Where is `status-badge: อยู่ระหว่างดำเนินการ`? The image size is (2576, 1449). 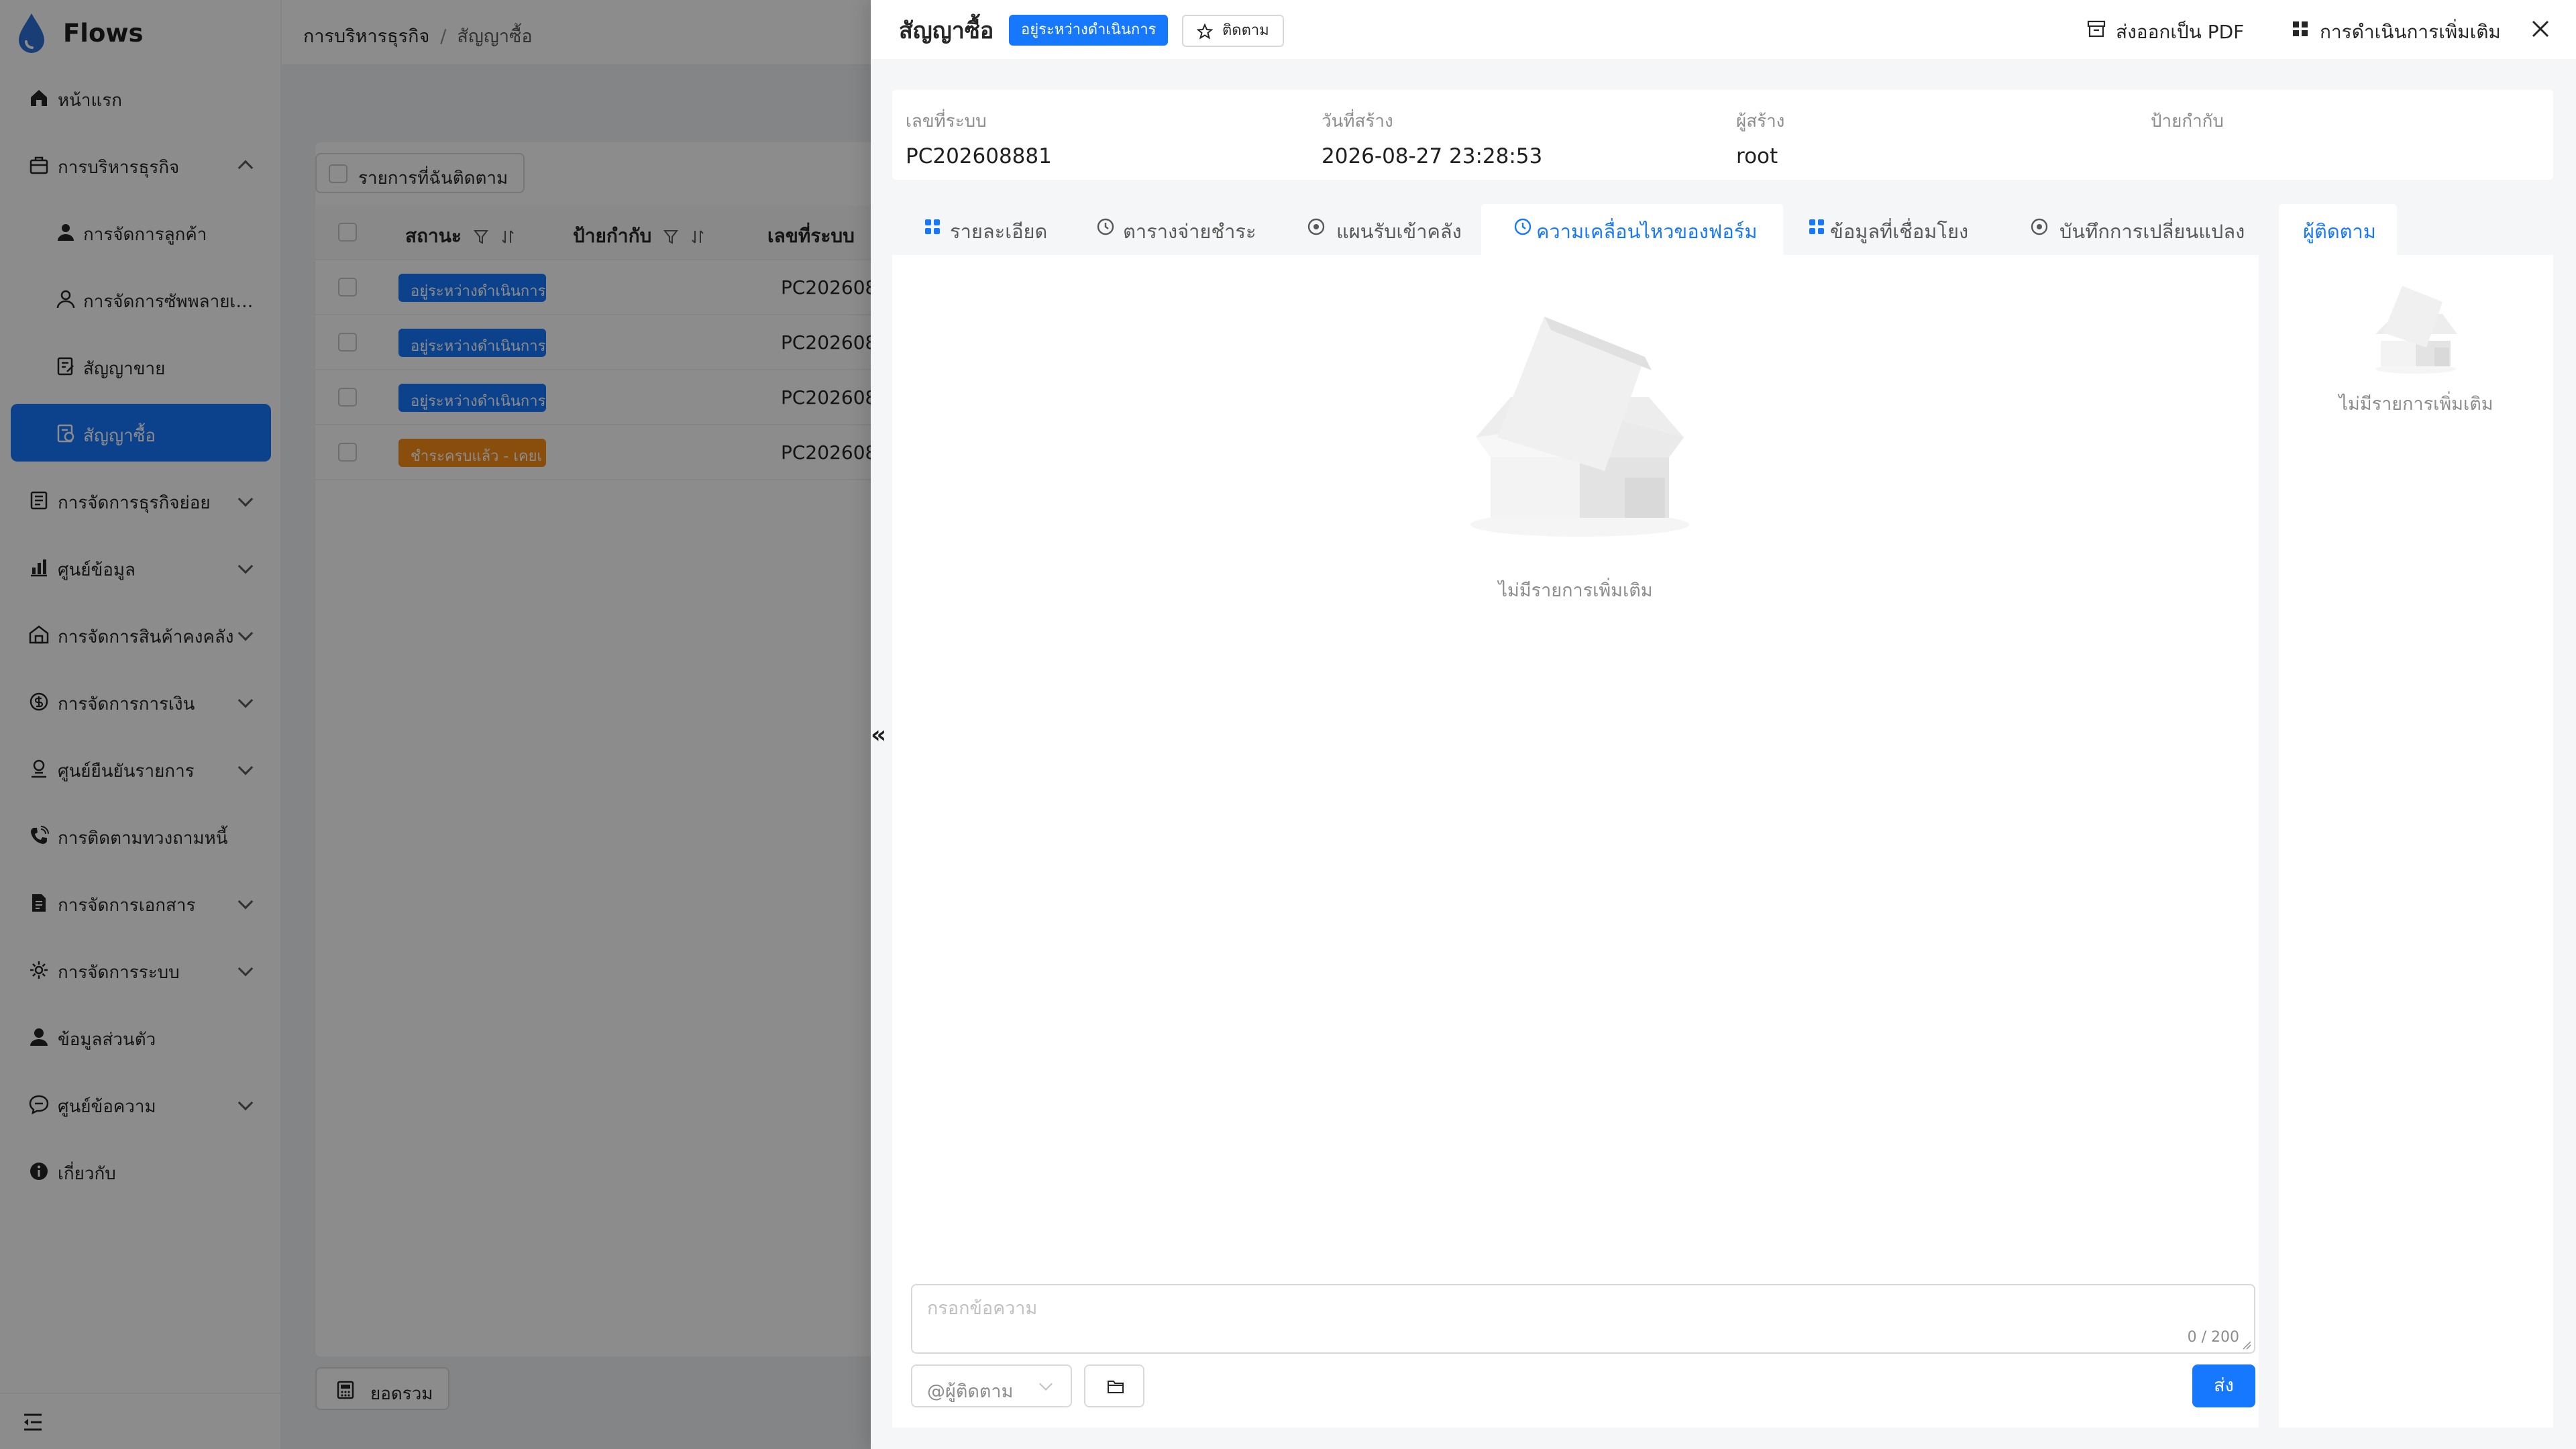
status-badge: อยู่ระหว่างดำเนินการ is located at coordinates (1089, 30).